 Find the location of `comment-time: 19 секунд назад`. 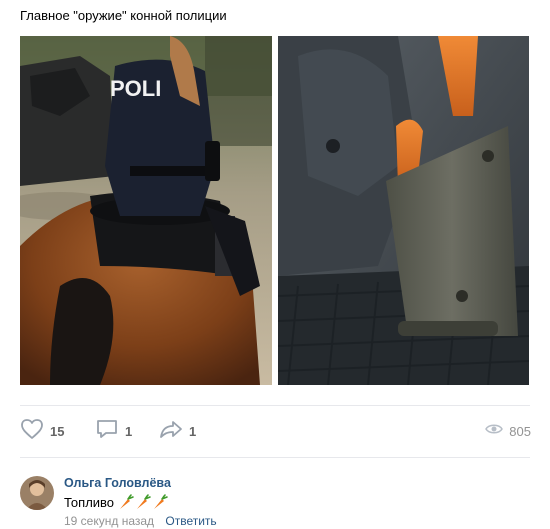

comment-time: 19 секунд назад is located at coordinates (109, 521).